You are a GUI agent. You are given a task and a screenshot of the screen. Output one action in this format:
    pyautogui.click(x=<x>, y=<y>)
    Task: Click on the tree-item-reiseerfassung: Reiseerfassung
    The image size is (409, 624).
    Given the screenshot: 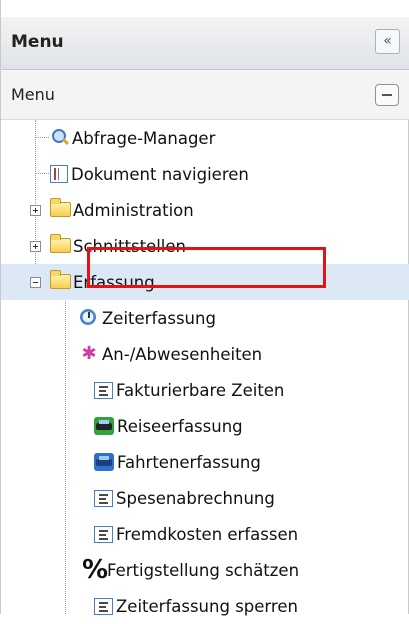 What is the action you would take?
    pyautogui.click(x=205, y=426)
    